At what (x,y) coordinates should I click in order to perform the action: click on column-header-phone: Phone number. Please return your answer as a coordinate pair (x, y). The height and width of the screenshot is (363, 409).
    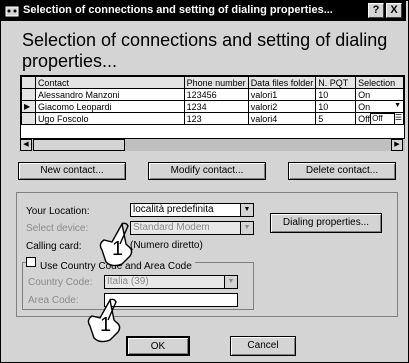
    Looking at the image, I should click on (216, 82).